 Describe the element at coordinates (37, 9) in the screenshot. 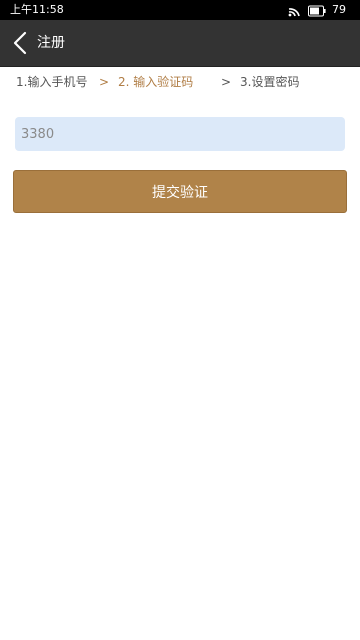

I see `status-time: 上午11:58` at that location.